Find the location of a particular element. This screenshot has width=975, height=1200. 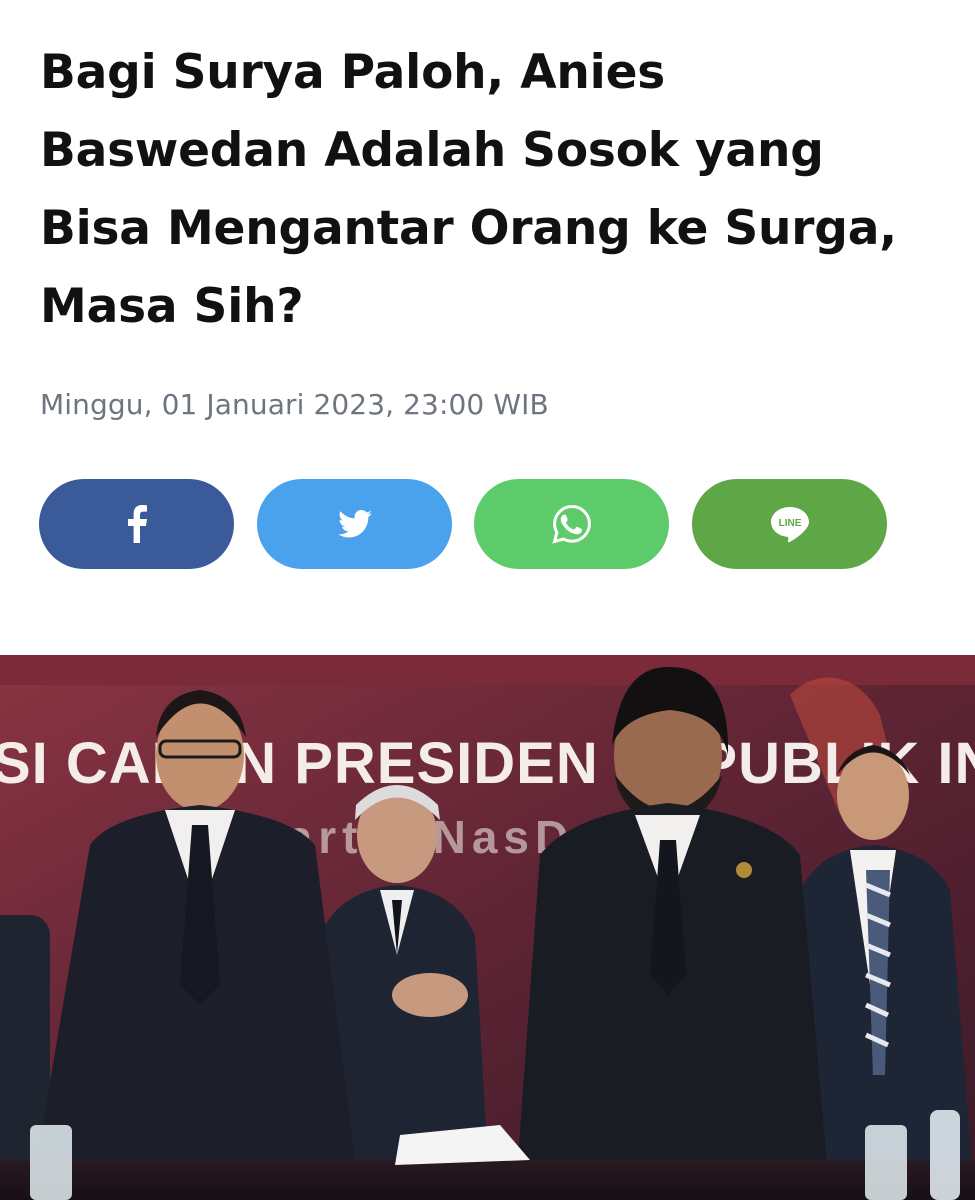

twitter-icon is located at coordinates (354, 524).